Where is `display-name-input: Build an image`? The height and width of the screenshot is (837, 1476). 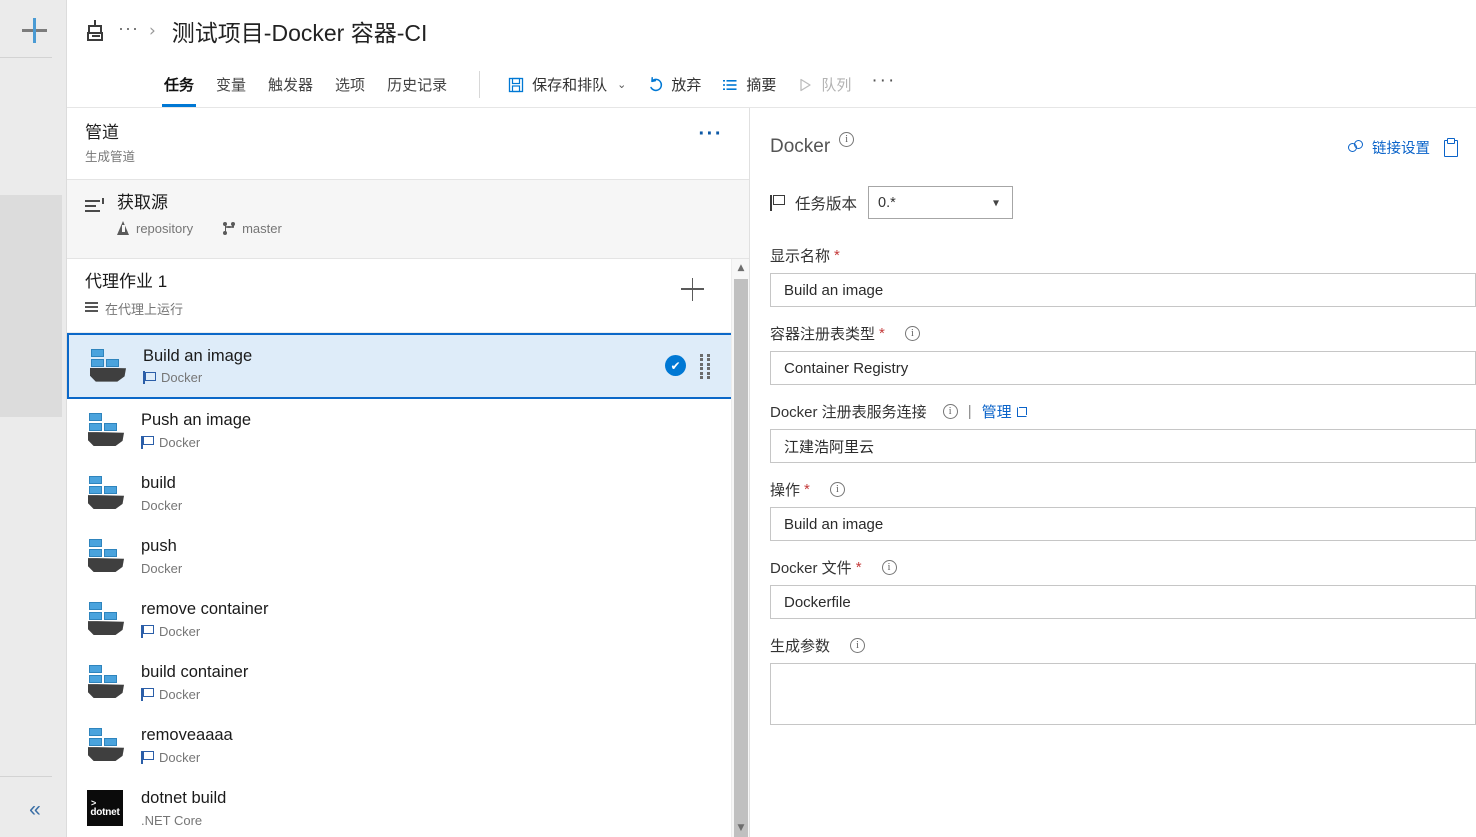 display-name-input: Build an image is located at coordinates (1123, 290).